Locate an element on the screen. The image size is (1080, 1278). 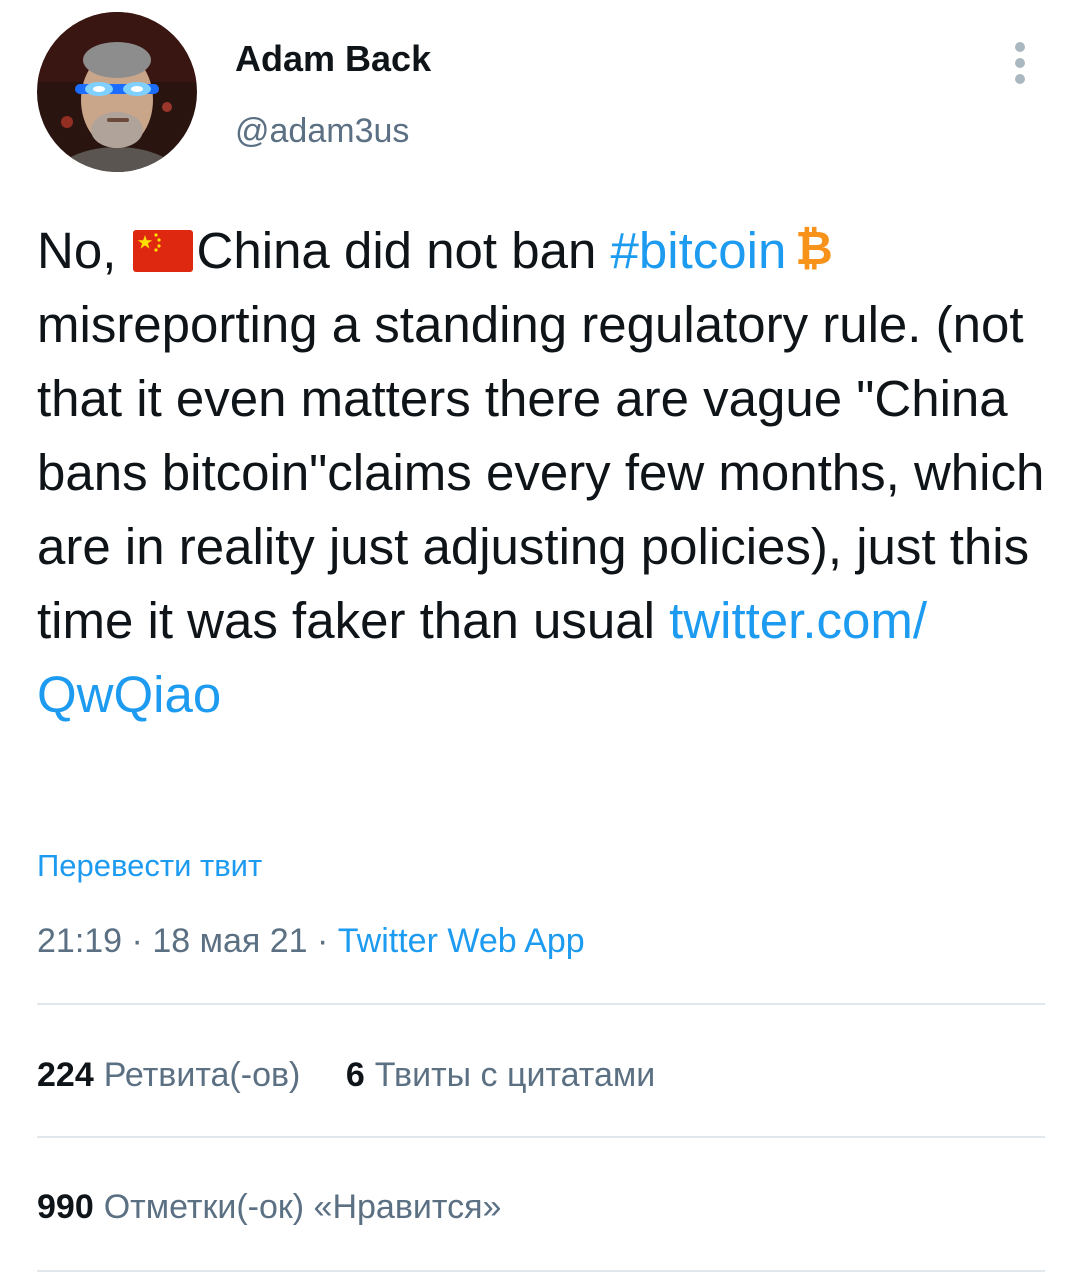
quotes-label: Твиты с цитатами is located at coordinates (515, 1075).